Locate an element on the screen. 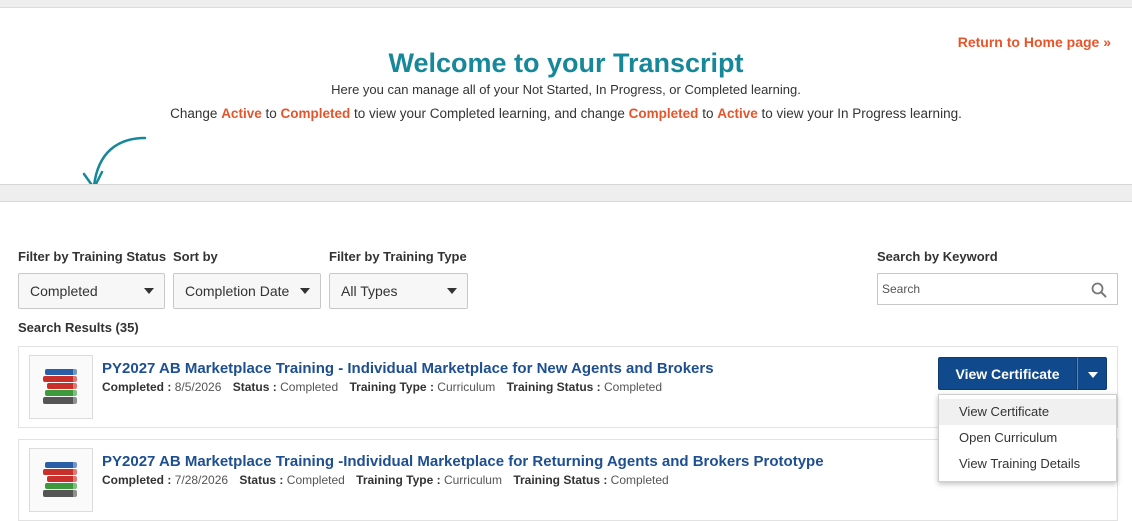 The width and height of the screenshot is (1132, 521). type-filter-label: Filter by Training Type is located at coordinates (398, 256).